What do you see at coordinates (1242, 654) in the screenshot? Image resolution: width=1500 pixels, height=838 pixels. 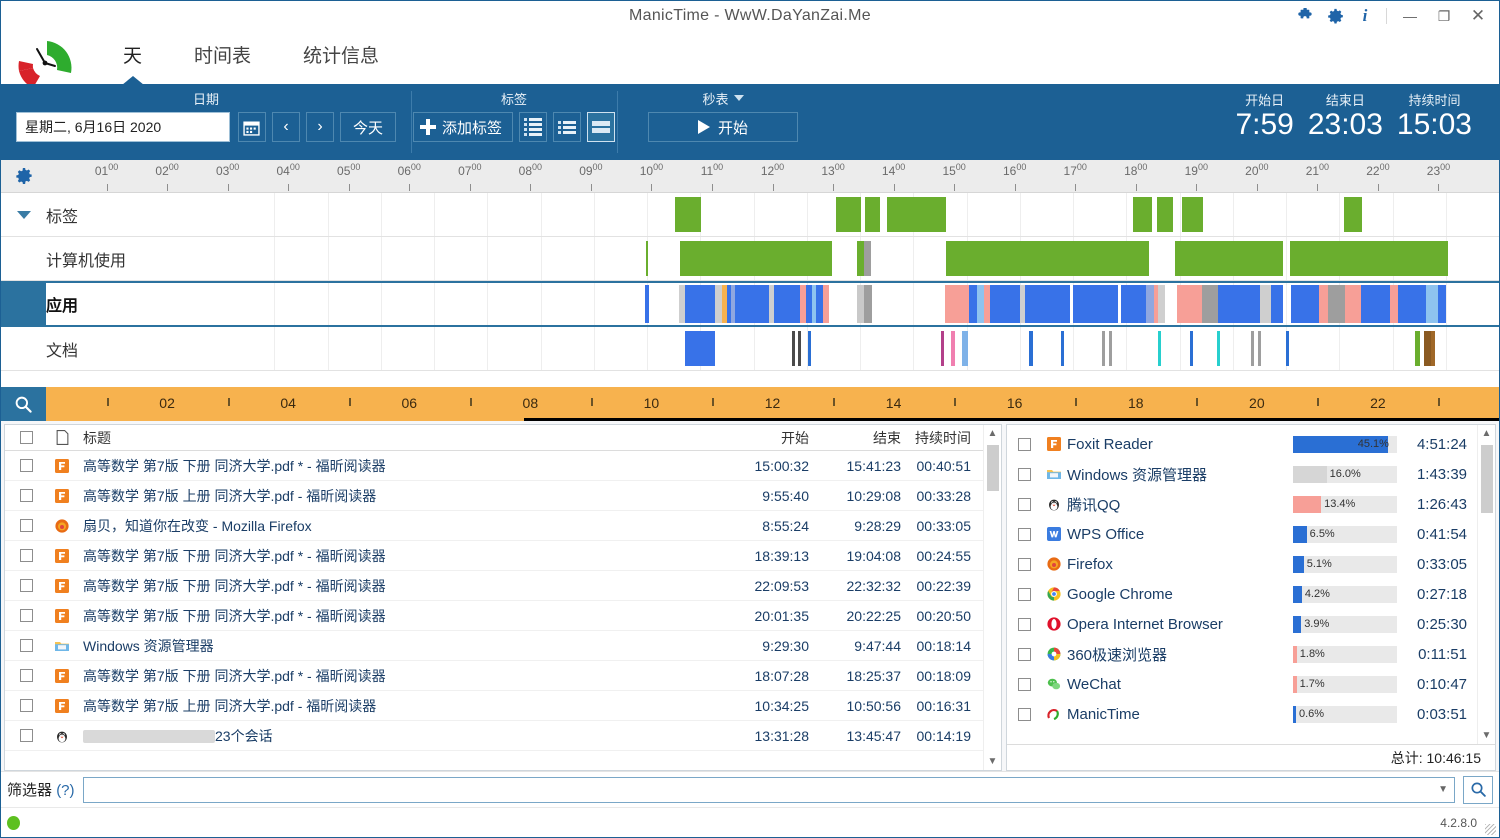 I see `list-item: 360极速浏览器 1.8% 0:11:51` at bounding box center [1242, 654].